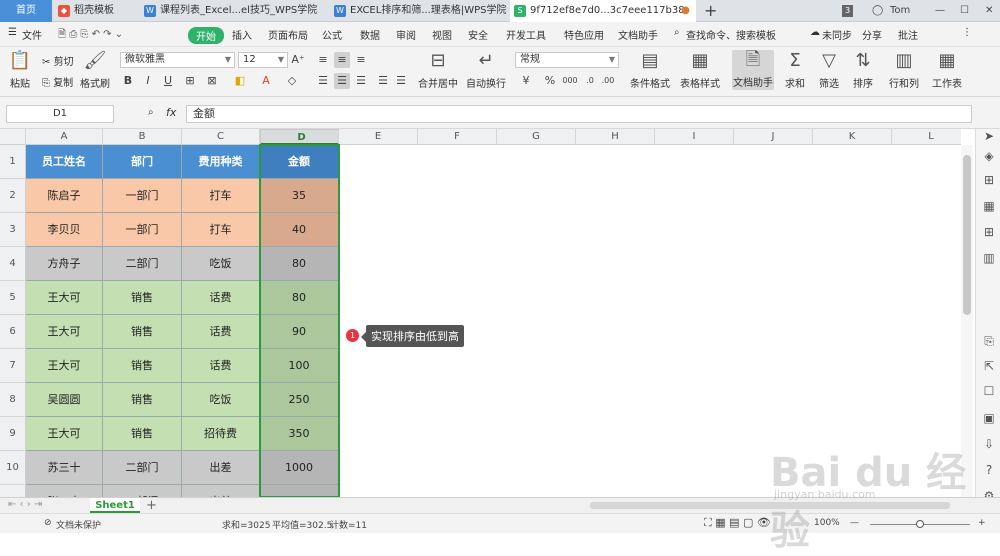 The image size is (1000, 556). I want to click on table-header-cell: 费用种类, so click(221, 162).